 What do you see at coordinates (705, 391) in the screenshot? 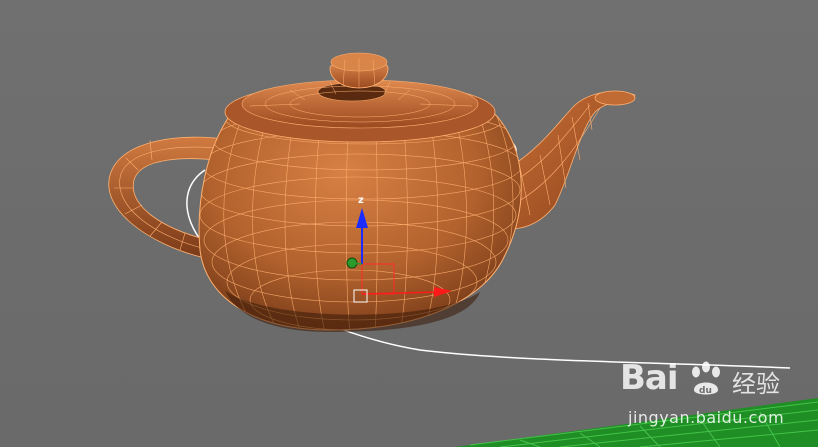
I see `paw-du-text: du` at bounding box center [705, 391].